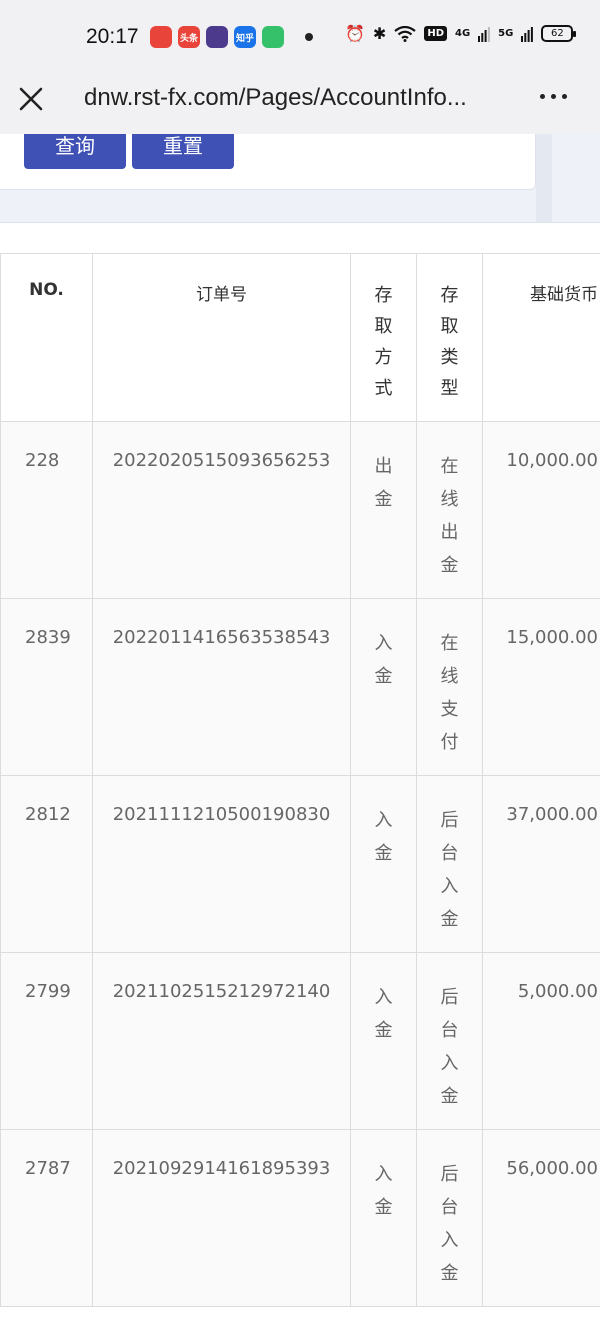 Image resolution: width=600 pixels, height=1333 pixels. What do you see at coordinates (449, 342) in the screenshot?
I see `header-type-text: 存取类型` at bounding box center [449, 342].